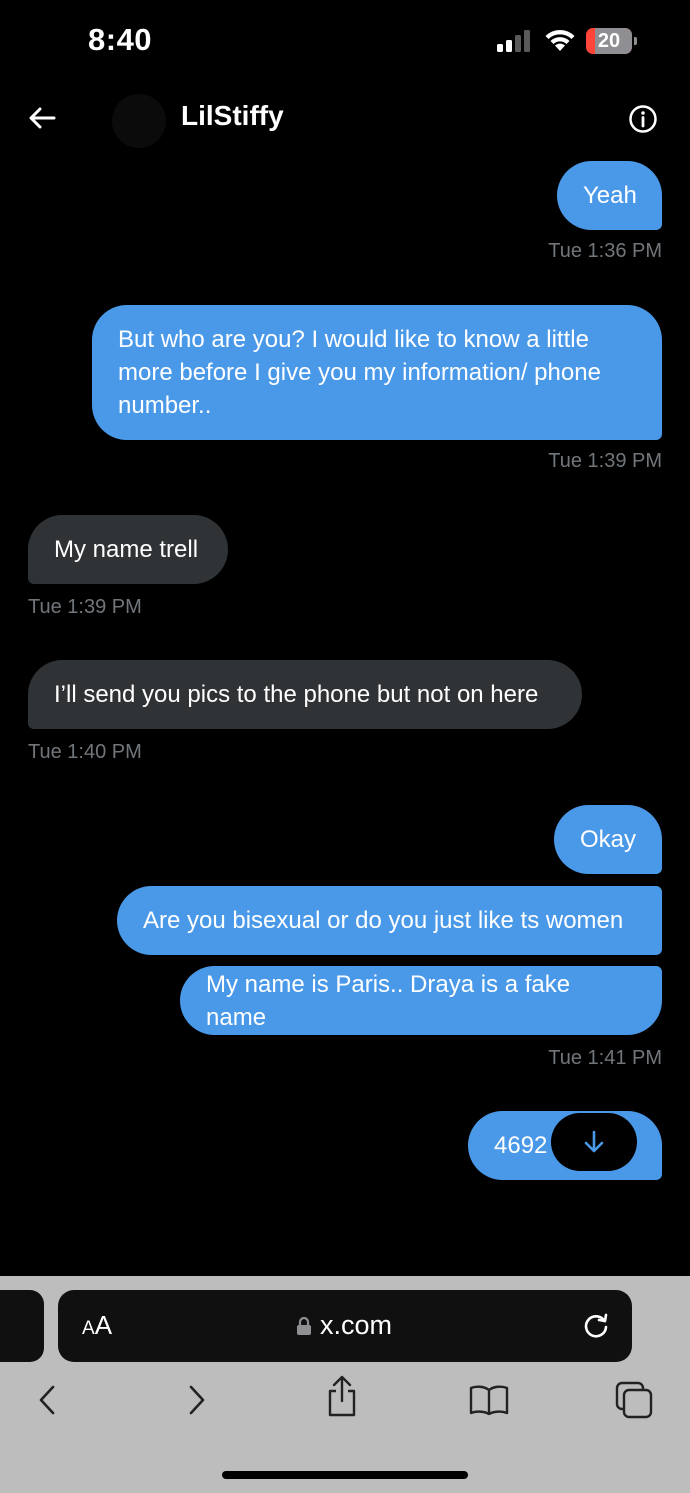 The image size is (690, 1493). What do you see at coordinates (605, 1058) in the screenshot?
I see `message-timestamp: Tue 1:41 PM` at bounding box center [605, 1058].